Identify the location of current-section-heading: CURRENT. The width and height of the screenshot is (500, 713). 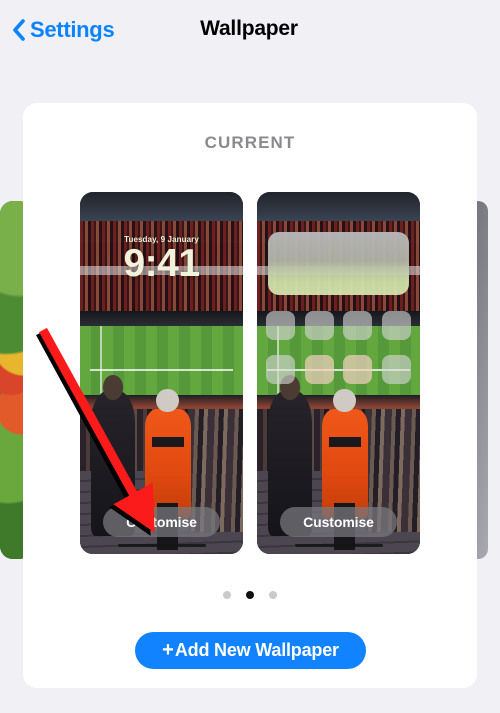
(250, 142).